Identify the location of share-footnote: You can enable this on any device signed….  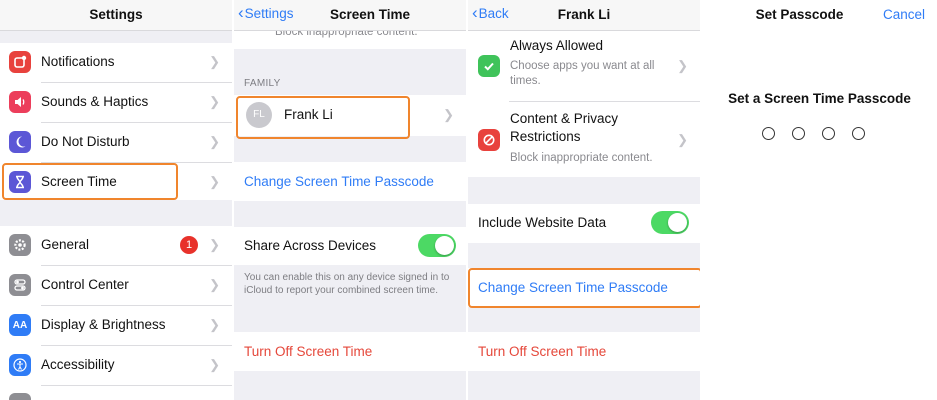
(347, 284).